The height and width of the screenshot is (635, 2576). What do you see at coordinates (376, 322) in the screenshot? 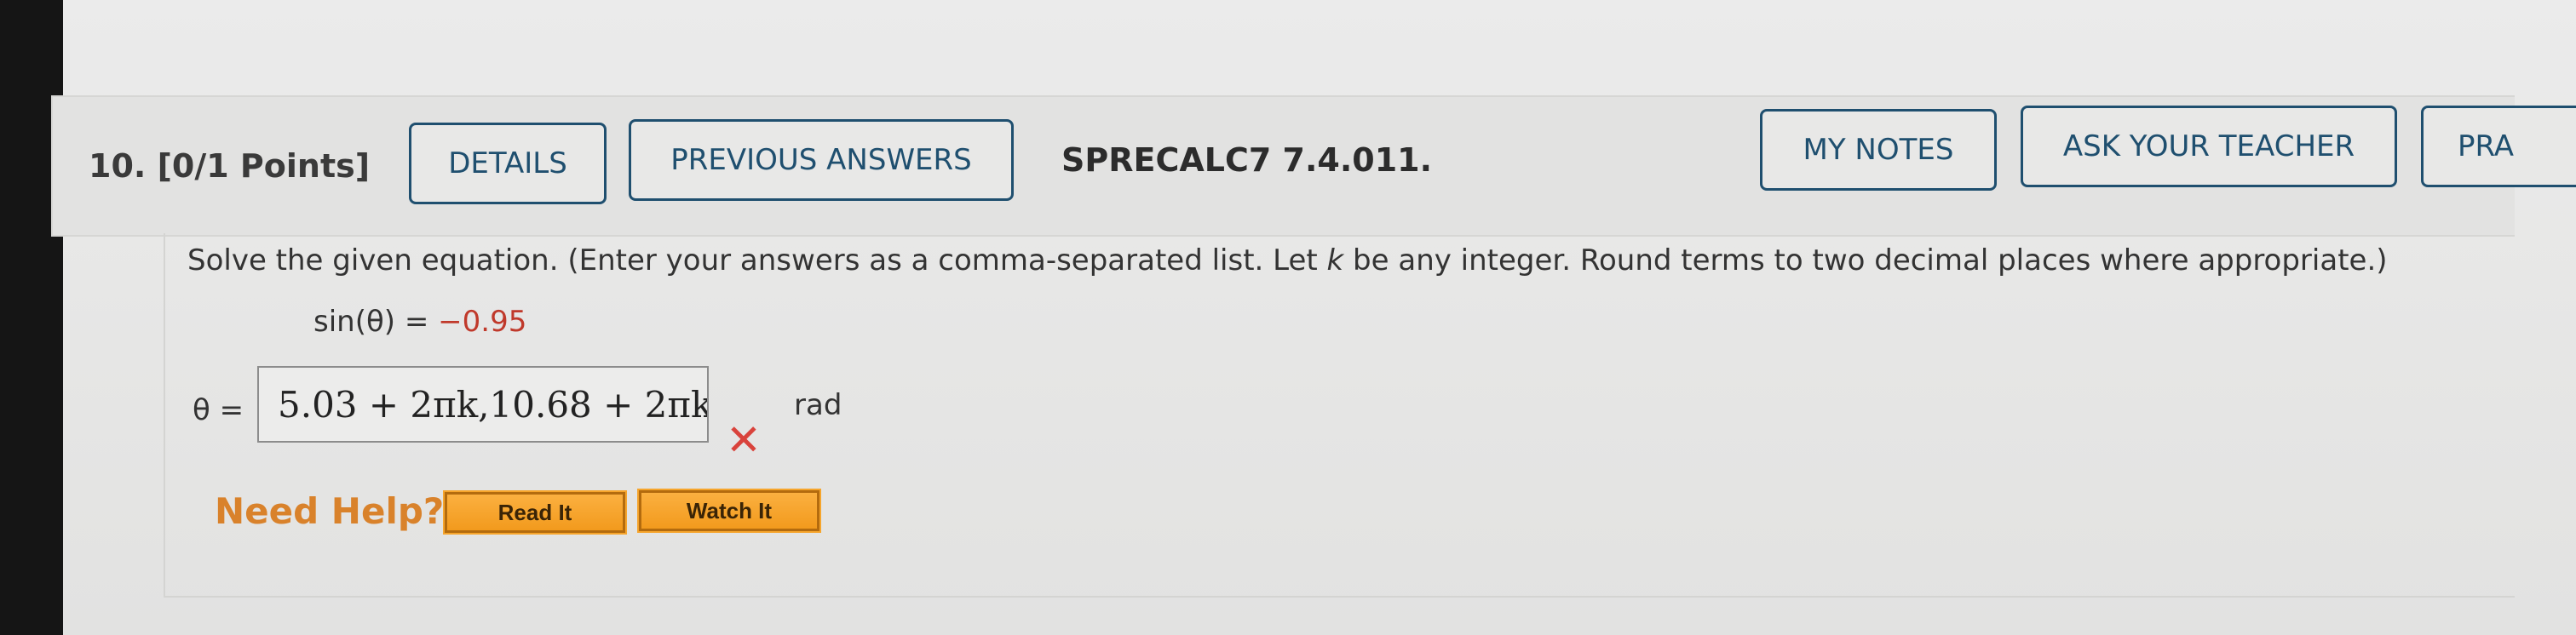
I see `equation-lhs: sin(θ) =` at bounding box center [376, 322].